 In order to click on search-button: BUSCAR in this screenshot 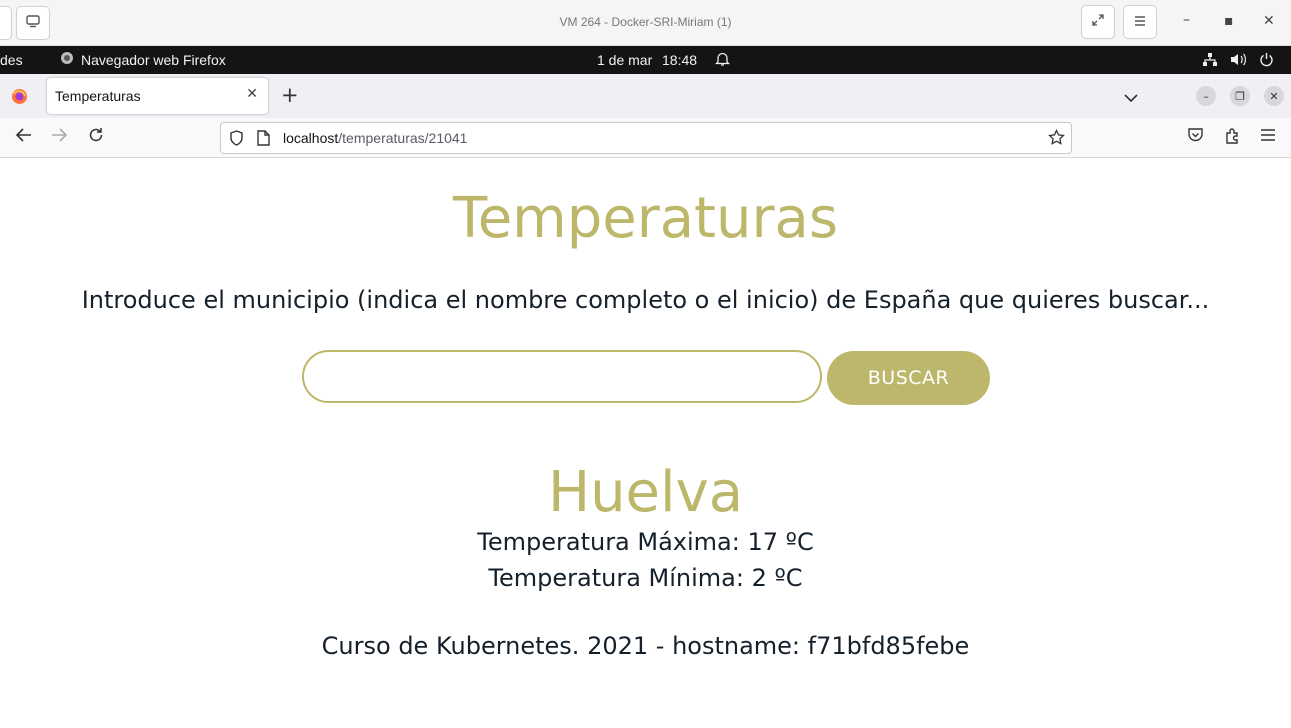, I will do `click(908, 378)`.